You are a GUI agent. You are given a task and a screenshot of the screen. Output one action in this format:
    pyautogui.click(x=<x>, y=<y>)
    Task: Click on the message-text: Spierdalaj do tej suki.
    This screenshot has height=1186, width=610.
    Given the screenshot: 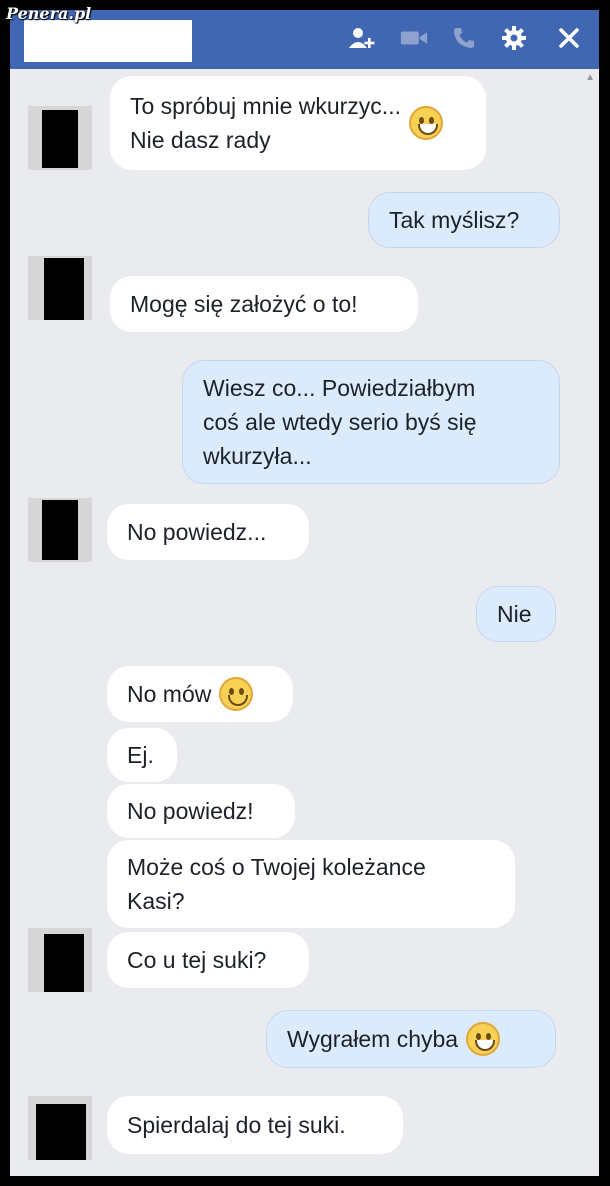 What is the action you would take?
    pyautogui.click(x=236, y=1125)
    